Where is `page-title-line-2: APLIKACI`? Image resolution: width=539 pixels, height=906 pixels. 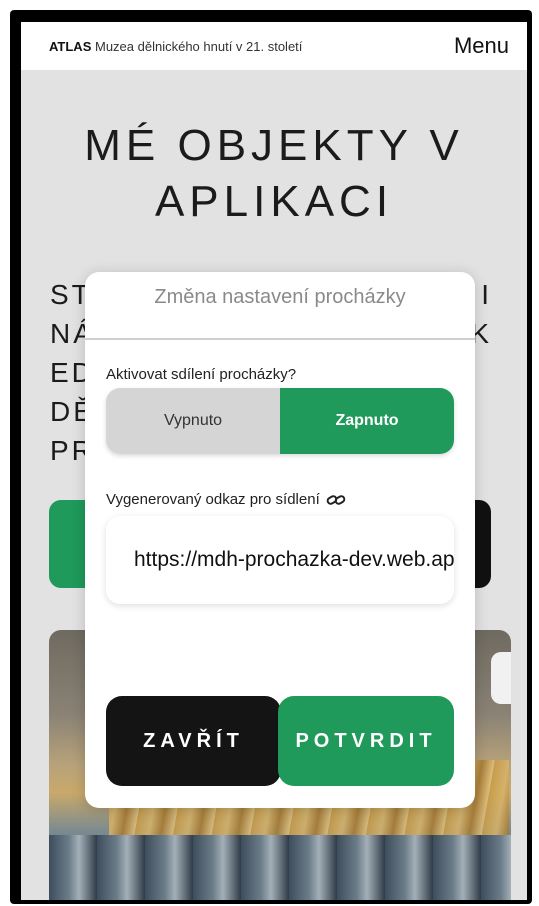
page-title-line-2: APLIKACI is located at coordinates (274, 201).